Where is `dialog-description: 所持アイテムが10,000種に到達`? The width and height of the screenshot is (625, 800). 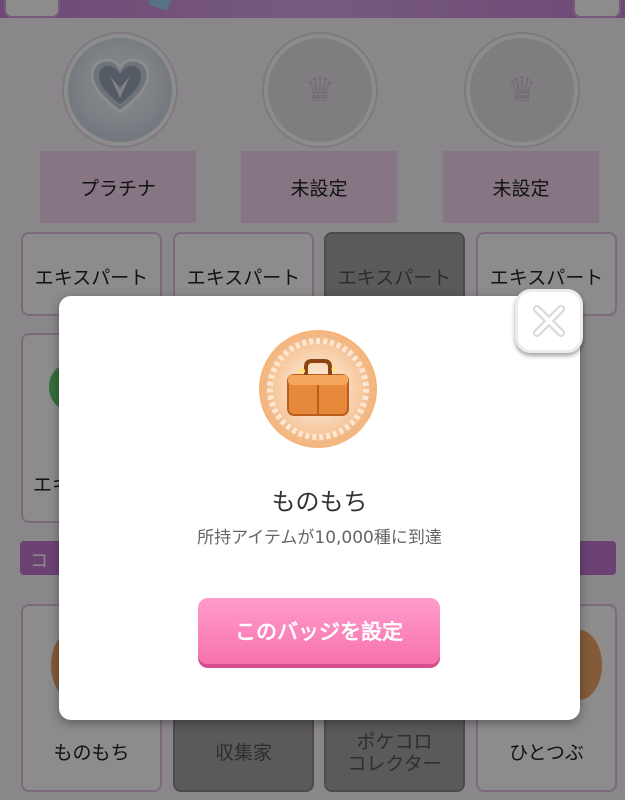 dialog-description: 所持アイテムが10,000種に到達 is located at coordinates (319, 538).